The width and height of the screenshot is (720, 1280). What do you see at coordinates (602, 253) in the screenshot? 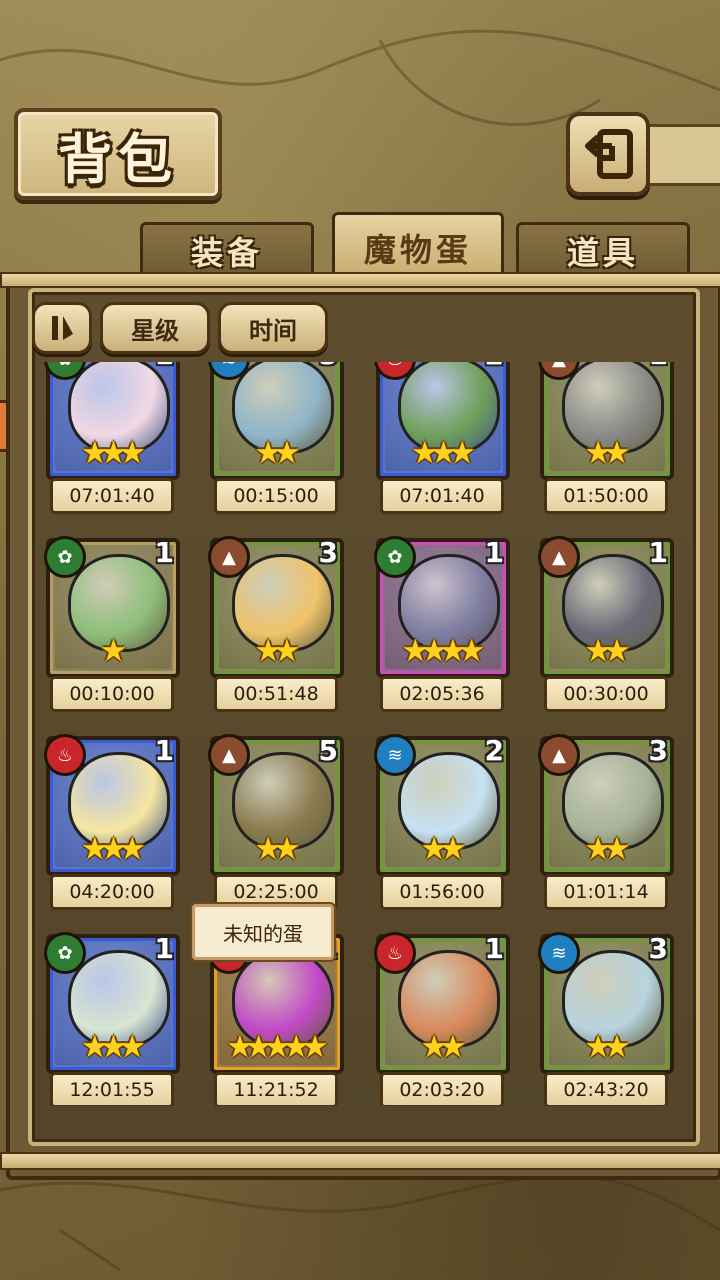
I see `tab-items-label: 道具` at bounding box center [602, 253].